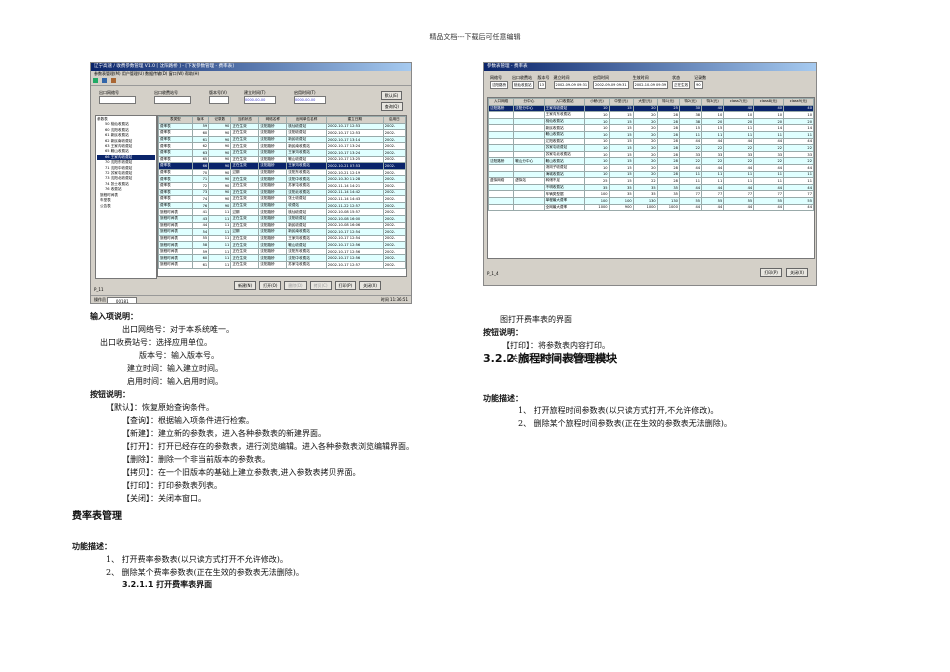 The height and width of the screenshot is (672, 950). I want to click on table-row: 苏家屯北收费站 10 15 20 28 33 33 33 33 33, so click(651, 154).